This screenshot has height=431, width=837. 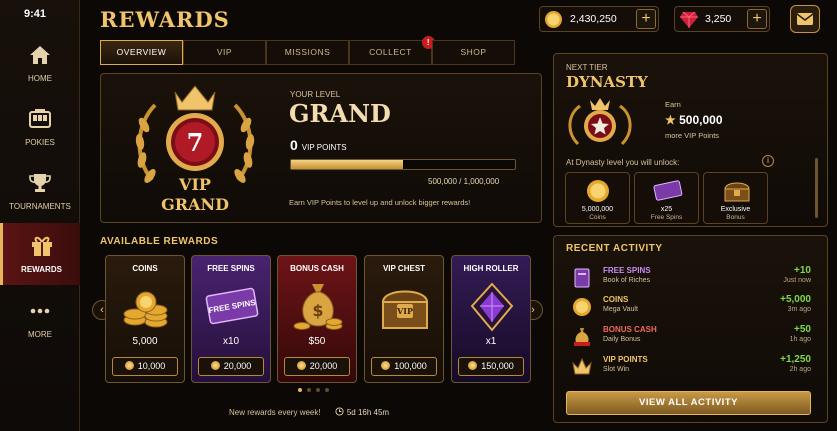 I want to click on sidebar-item-rewards: REWARDS, so click(x=40, y=254).